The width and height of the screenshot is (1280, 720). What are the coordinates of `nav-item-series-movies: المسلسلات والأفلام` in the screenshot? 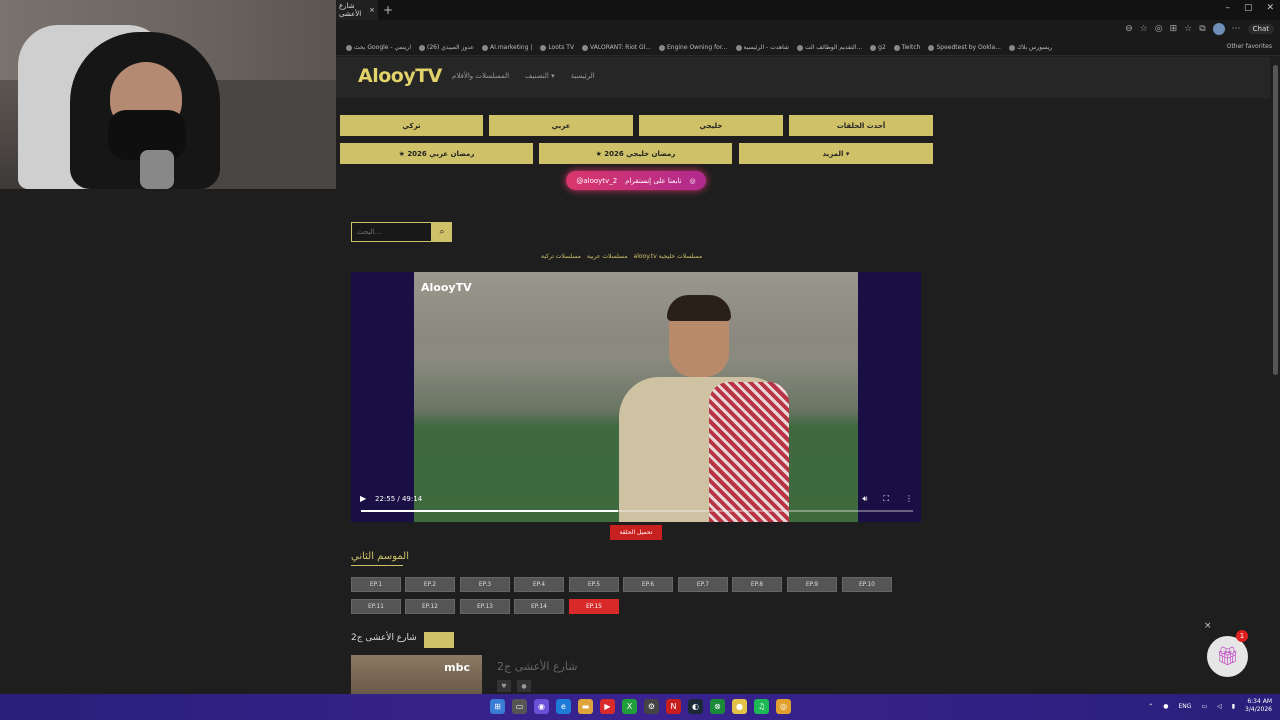 It's located at (480, 76).